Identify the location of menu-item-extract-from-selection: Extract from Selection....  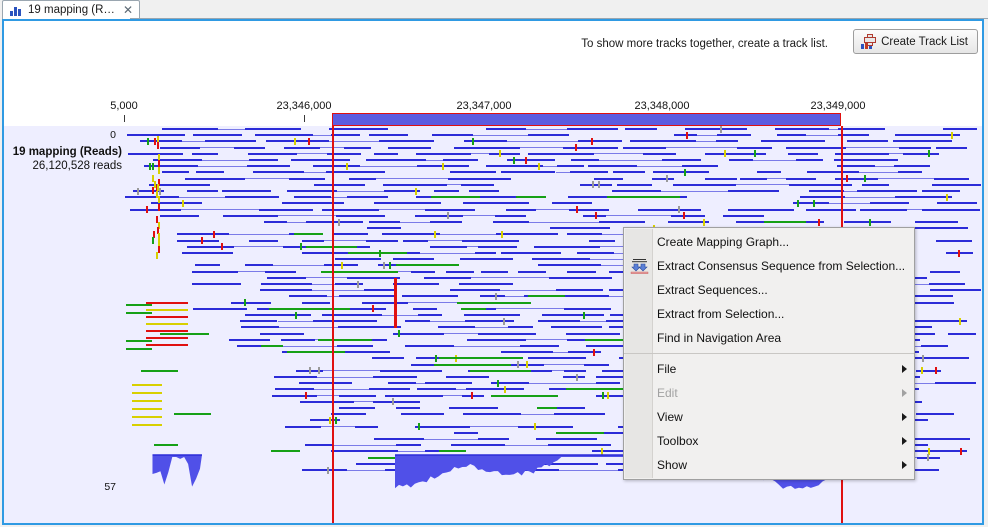
(769, 314).